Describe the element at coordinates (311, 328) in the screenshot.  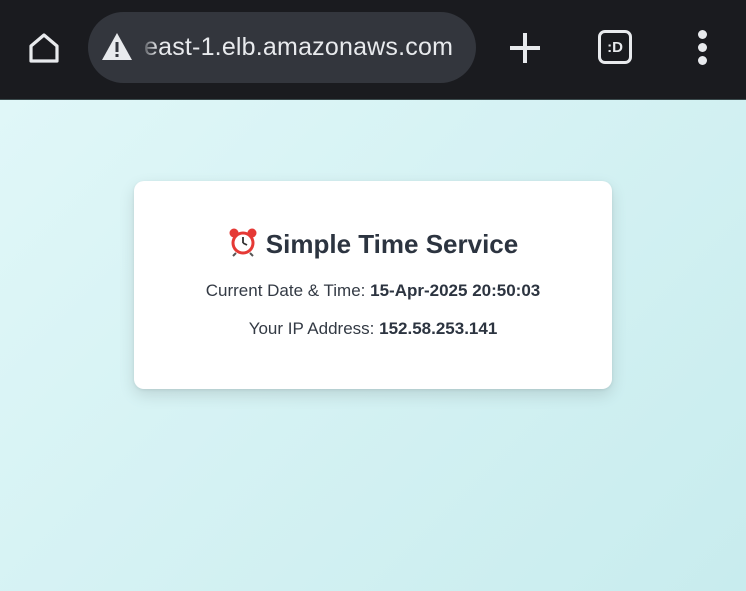
I see `ip-label: Your IP Address:` at that location.